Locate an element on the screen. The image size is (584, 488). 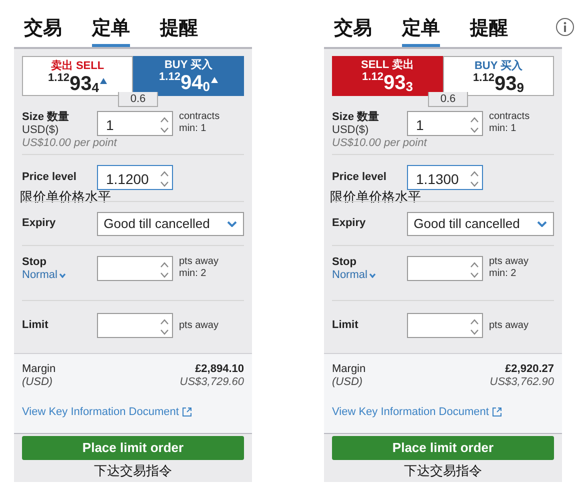
price-level-field: 1.1200 is located at coordinates (135, 177).